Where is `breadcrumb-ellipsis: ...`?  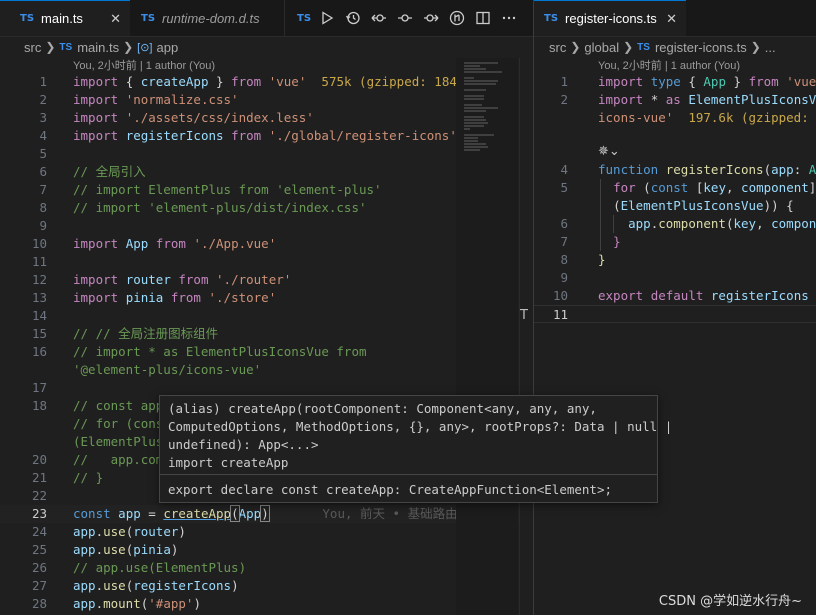 breadcrumb-ellipsis: ... is located at coordinates (770, 47).